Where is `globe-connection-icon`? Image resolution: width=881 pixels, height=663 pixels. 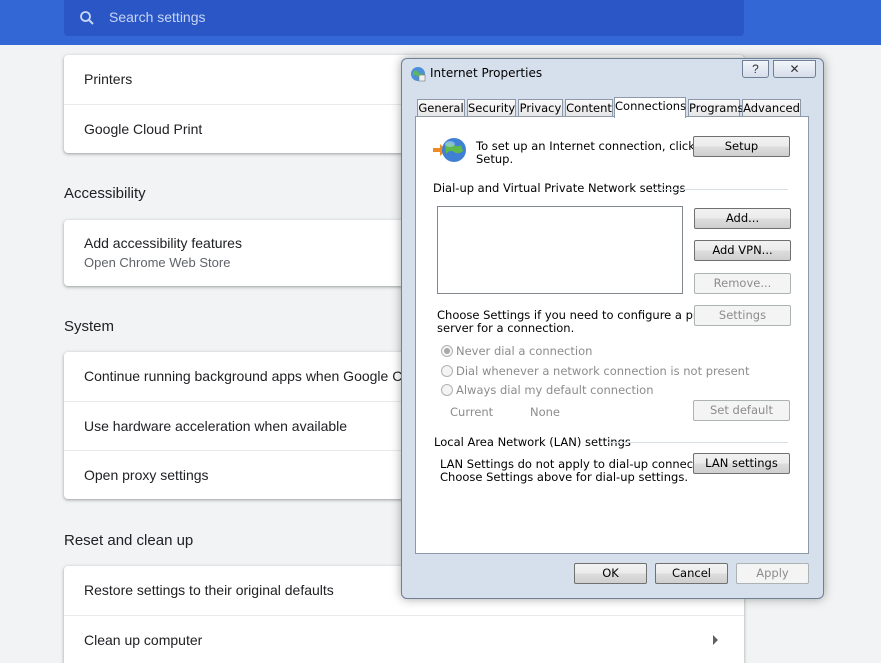
globe-connection-icon is located at coordinates (449, 150).